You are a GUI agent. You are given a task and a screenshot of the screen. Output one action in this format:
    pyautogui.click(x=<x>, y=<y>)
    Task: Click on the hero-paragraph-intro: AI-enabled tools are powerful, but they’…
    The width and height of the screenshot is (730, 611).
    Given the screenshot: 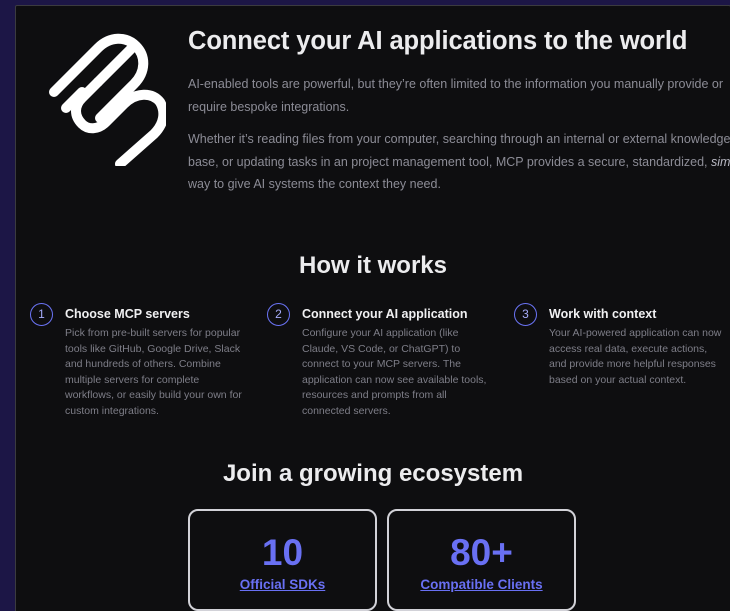 What is the action you would take?
    pyautogui.click(x=456, y=95)
    